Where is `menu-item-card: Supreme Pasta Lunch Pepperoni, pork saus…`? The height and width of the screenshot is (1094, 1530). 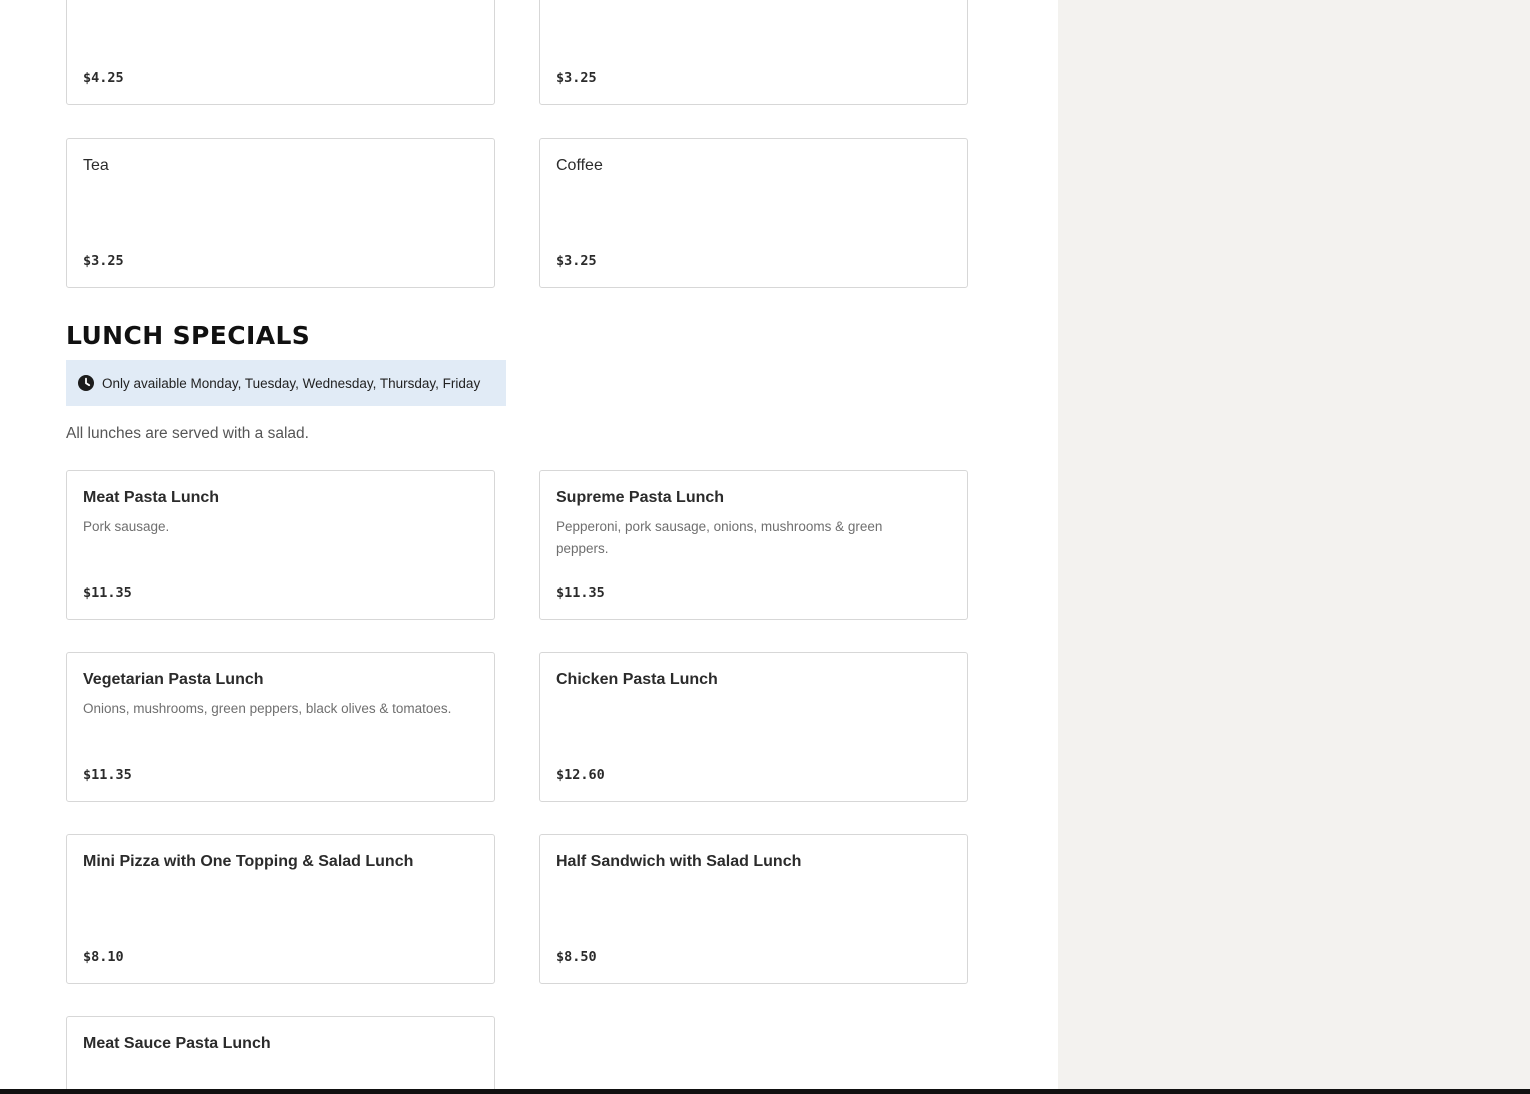
menu-item-card: Supreme Pasta Lunch Pepperoni, pork saus… is located at coordinates (753, 545).